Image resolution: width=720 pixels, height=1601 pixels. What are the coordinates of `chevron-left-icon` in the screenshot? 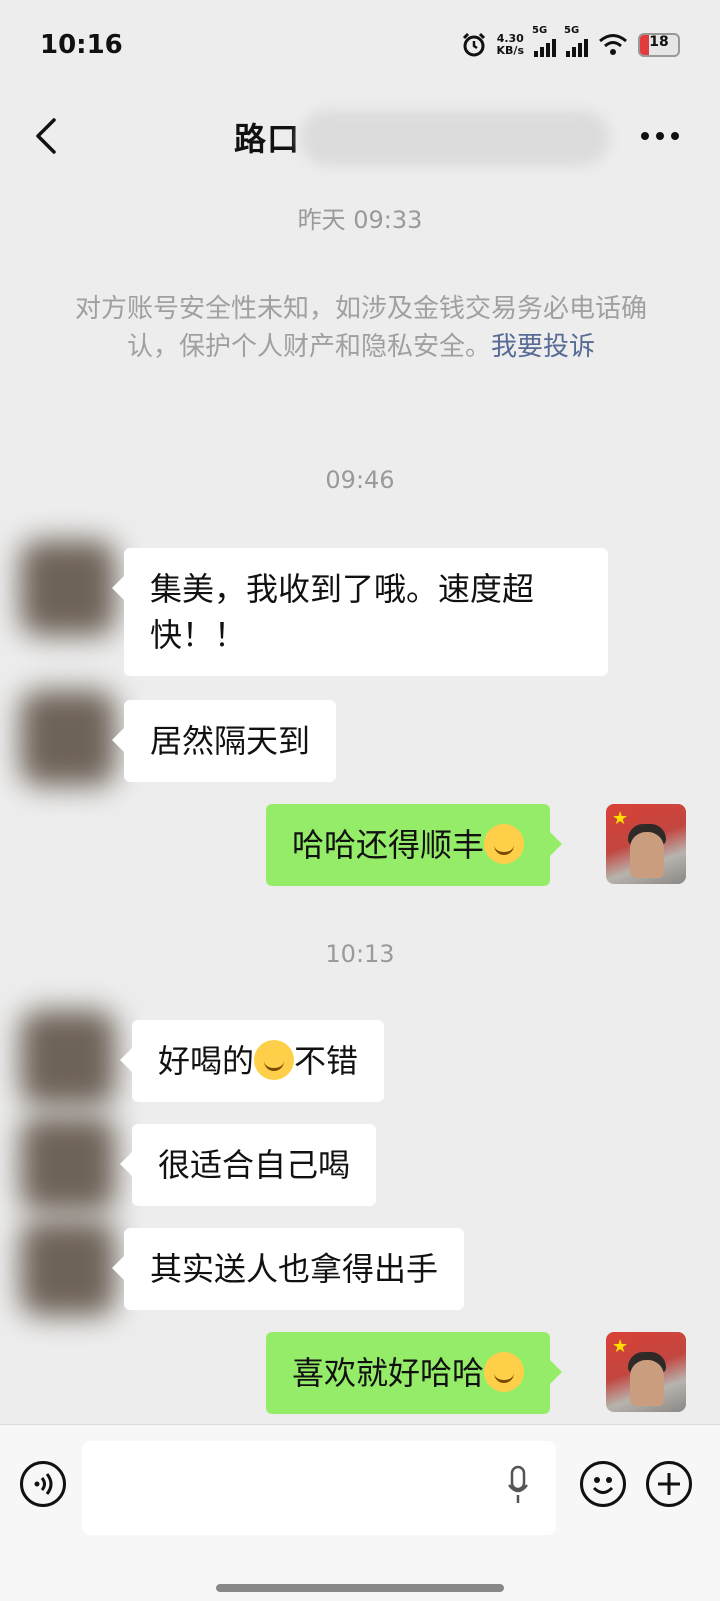 It's located at (48, 136).